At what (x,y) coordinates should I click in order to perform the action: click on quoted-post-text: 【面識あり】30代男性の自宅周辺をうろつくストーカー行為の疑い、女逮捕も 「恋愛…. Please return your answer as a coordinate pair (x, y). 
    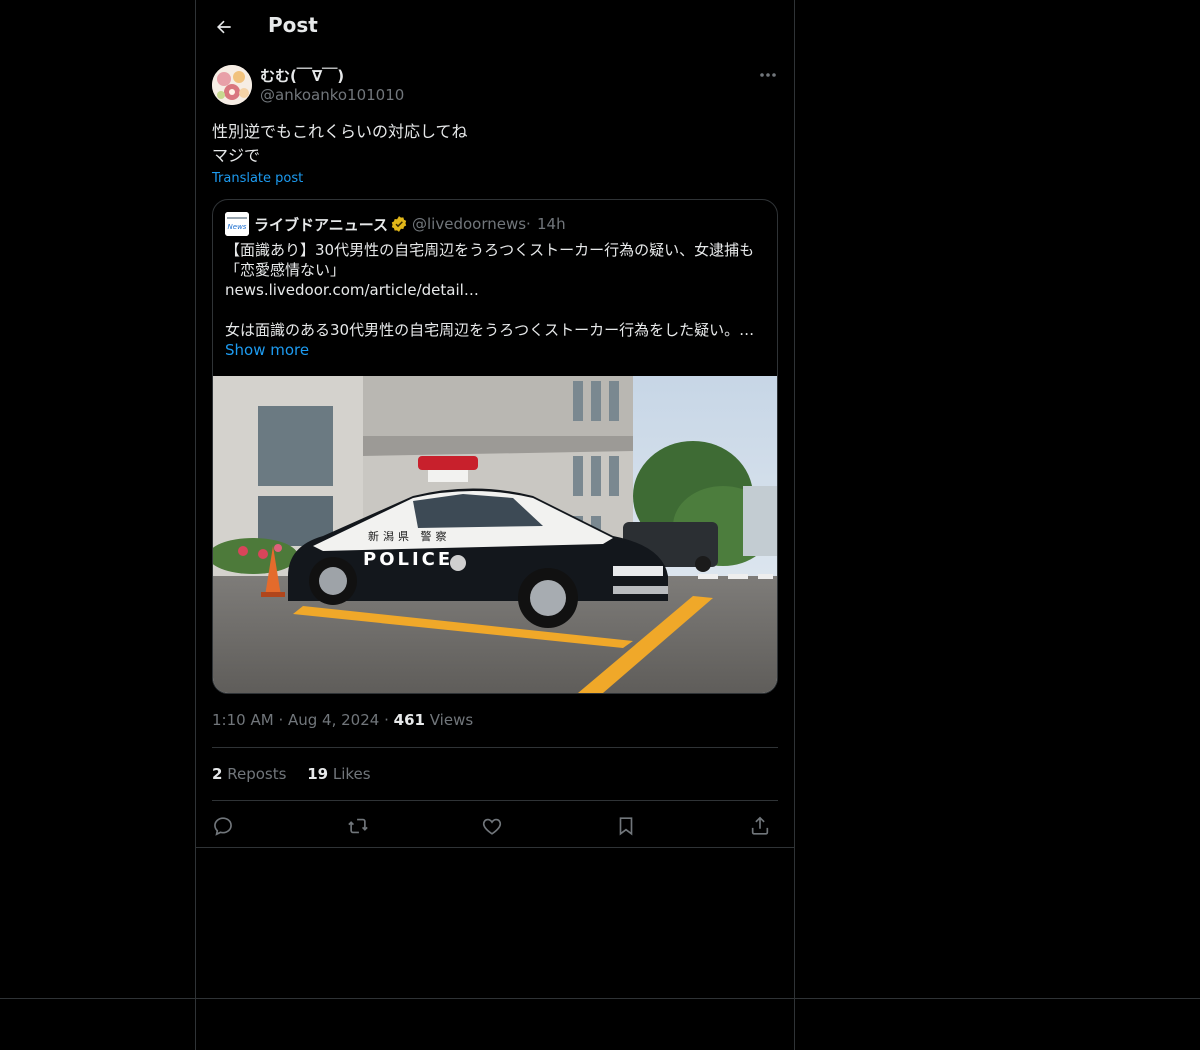
    Looking at the image, I should click on (495, 290).